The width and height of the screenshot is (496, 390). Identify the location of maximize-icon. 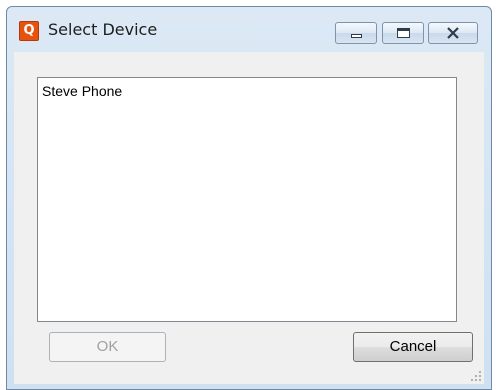
(403, 33).